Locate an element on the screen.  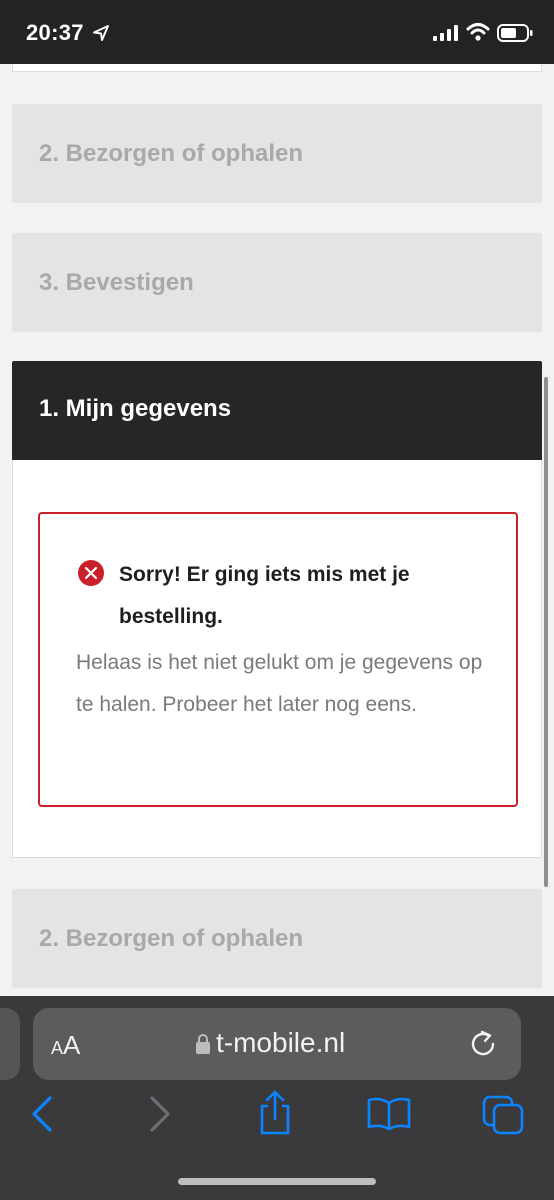
step-confirm-collapsed: 3. Bevestigen is located at coordinates (277, 282).